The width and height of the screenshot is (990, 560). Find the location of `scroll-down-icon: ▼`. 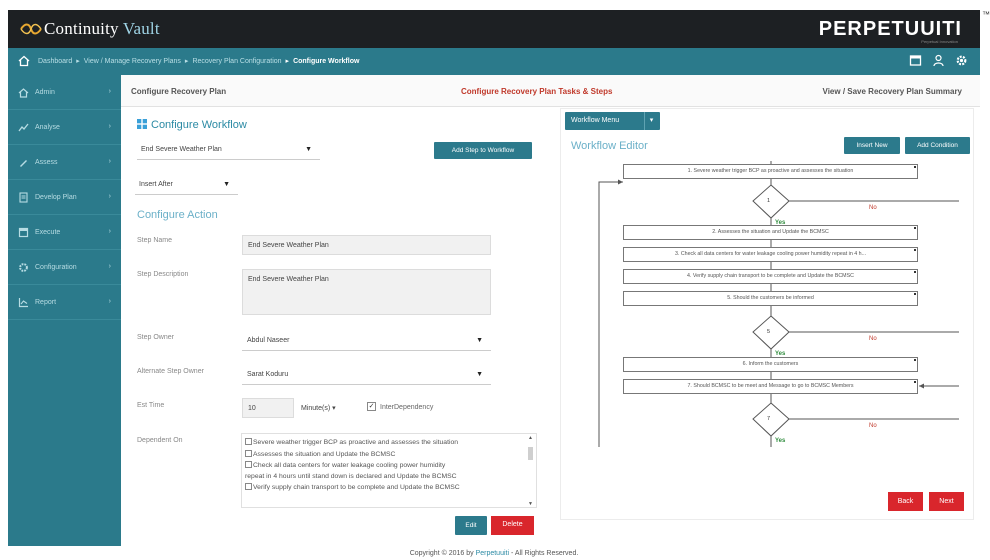

scroll-down-icon: ▼ is located at coordinates (530, 504).